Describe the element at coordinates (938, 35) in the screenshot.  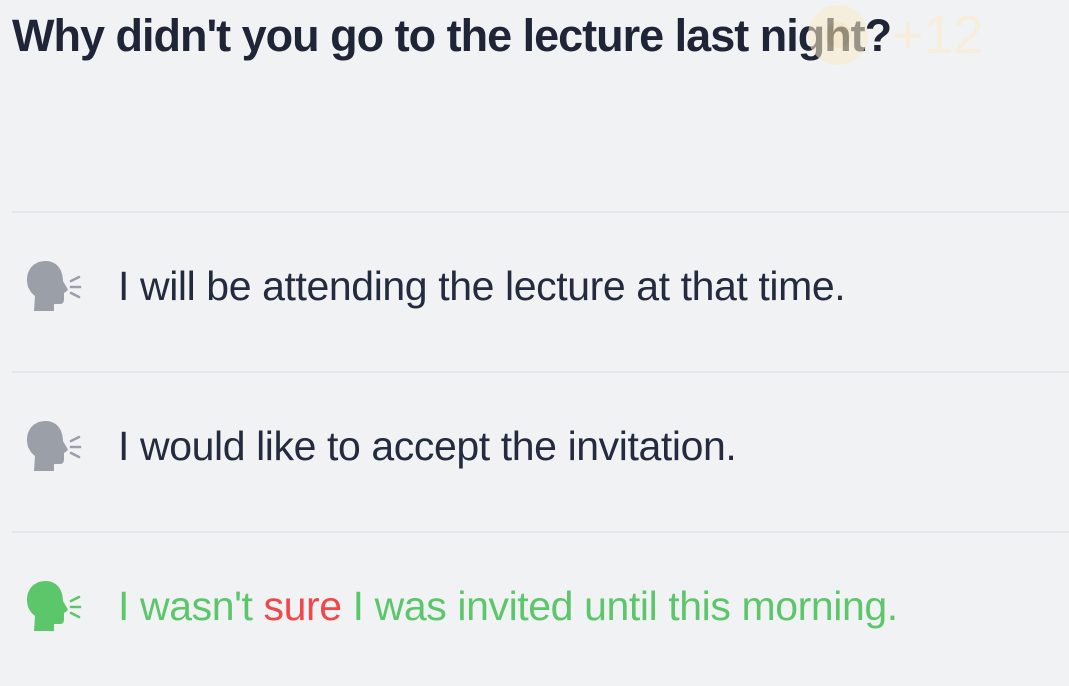
I see `xp-label: +12` at that location.